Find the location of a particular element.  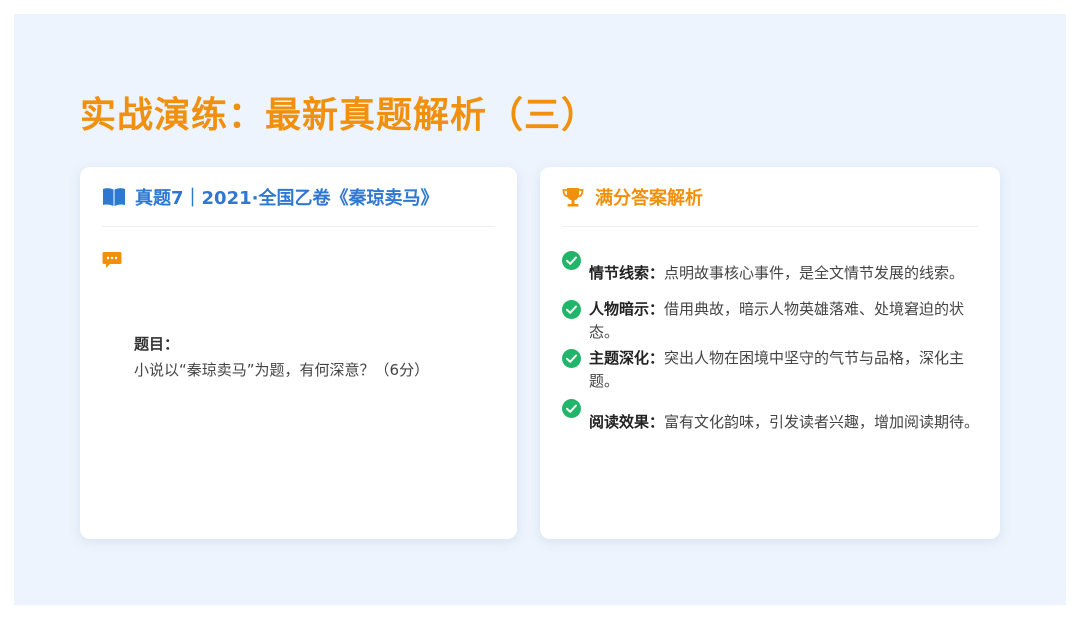

answer-text: 情节线索：点明故事核心事件，是全文情节发展的线索。 is located at coordinates (786, 273).